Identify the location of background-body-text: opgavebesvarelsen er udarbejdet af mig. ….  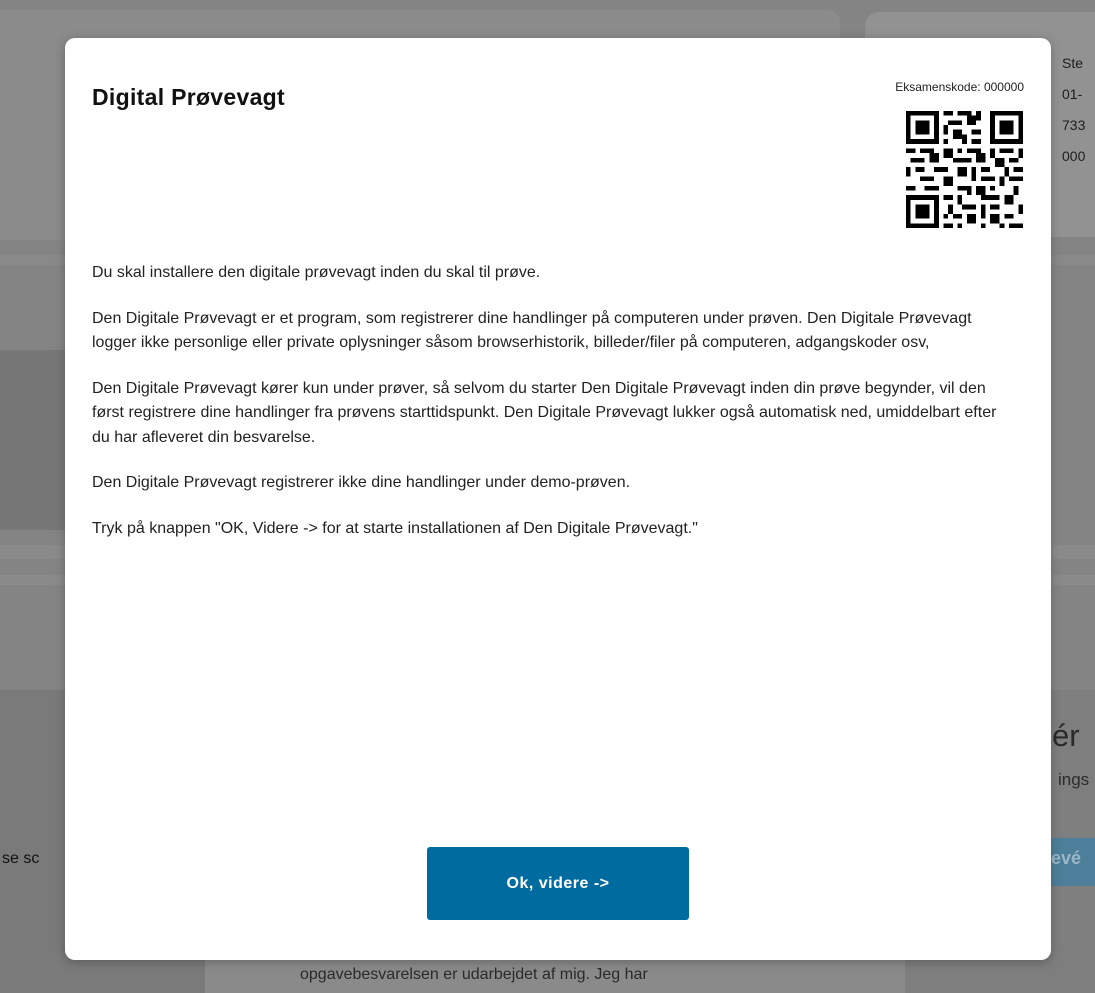
(474, 974).